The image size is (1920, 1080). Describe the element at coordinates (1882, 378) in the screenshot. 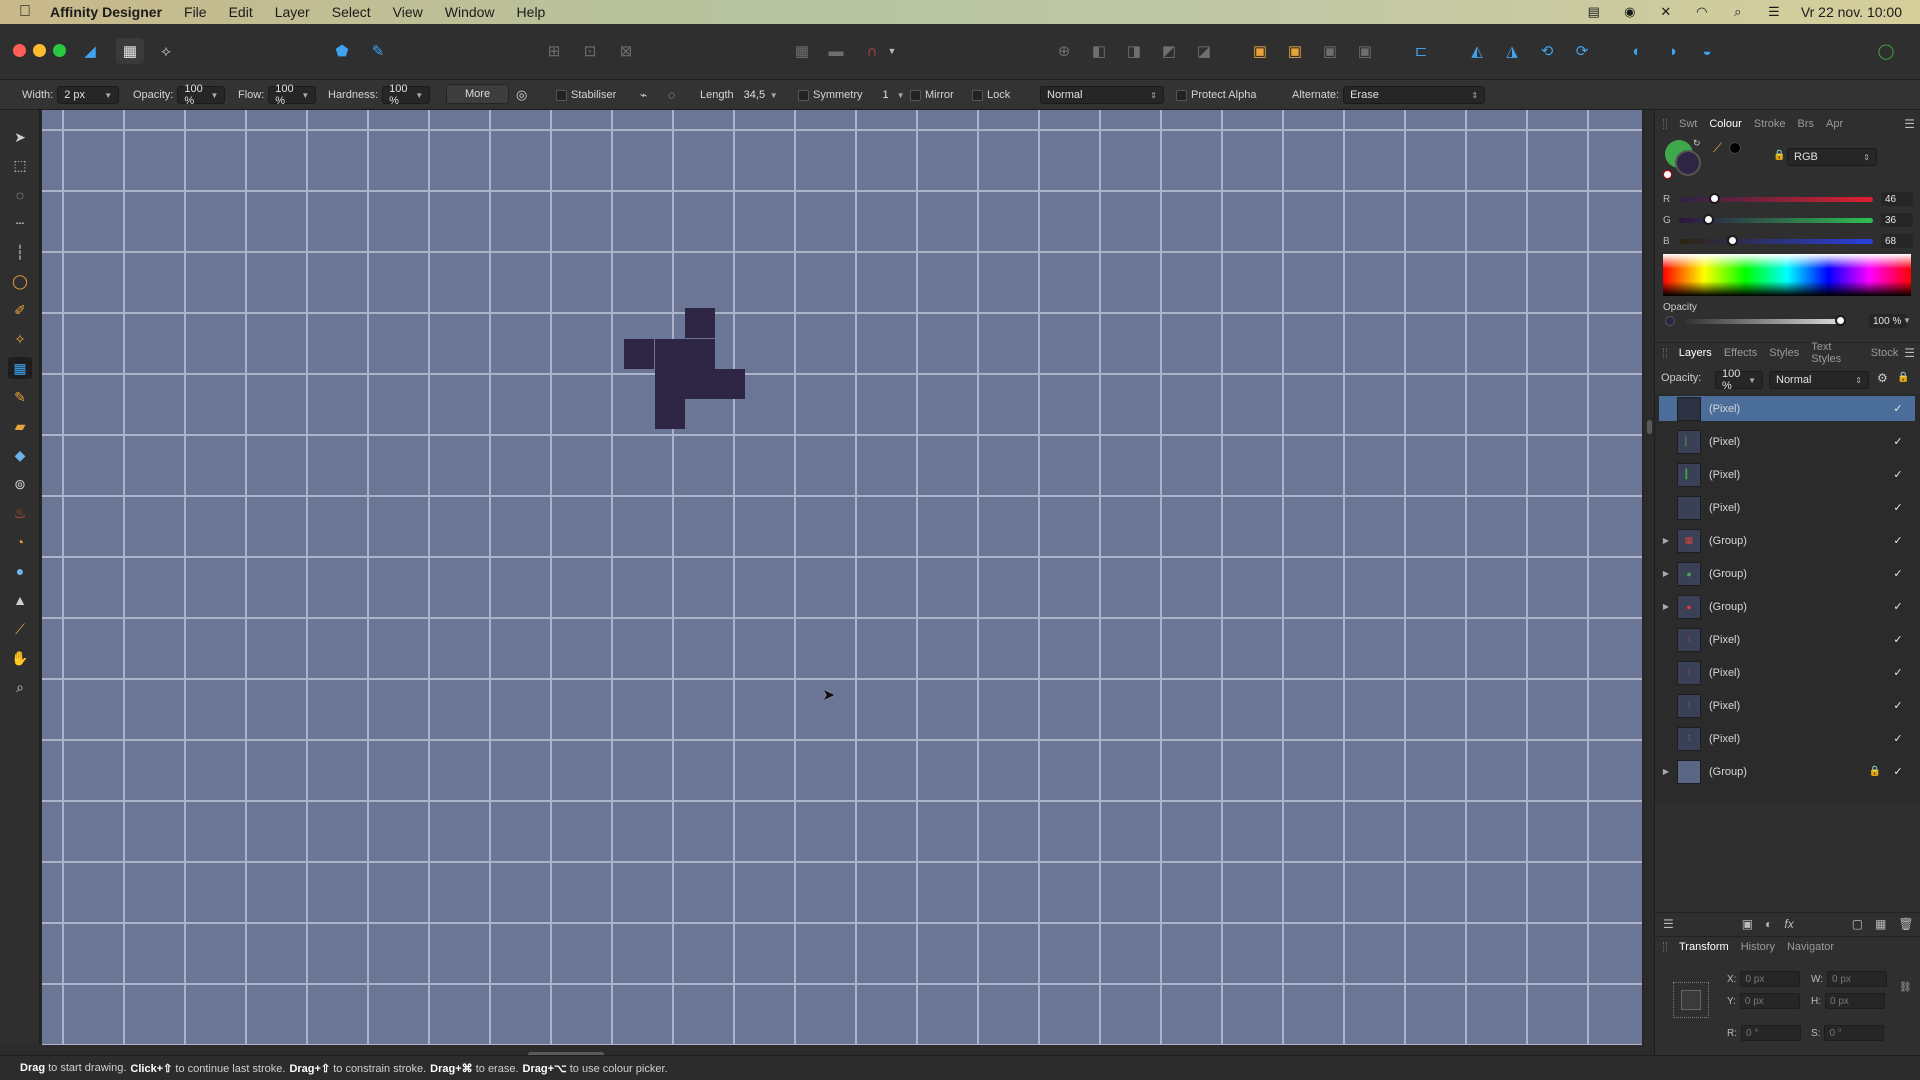

I see `gear-icon: ⚙` at that location.